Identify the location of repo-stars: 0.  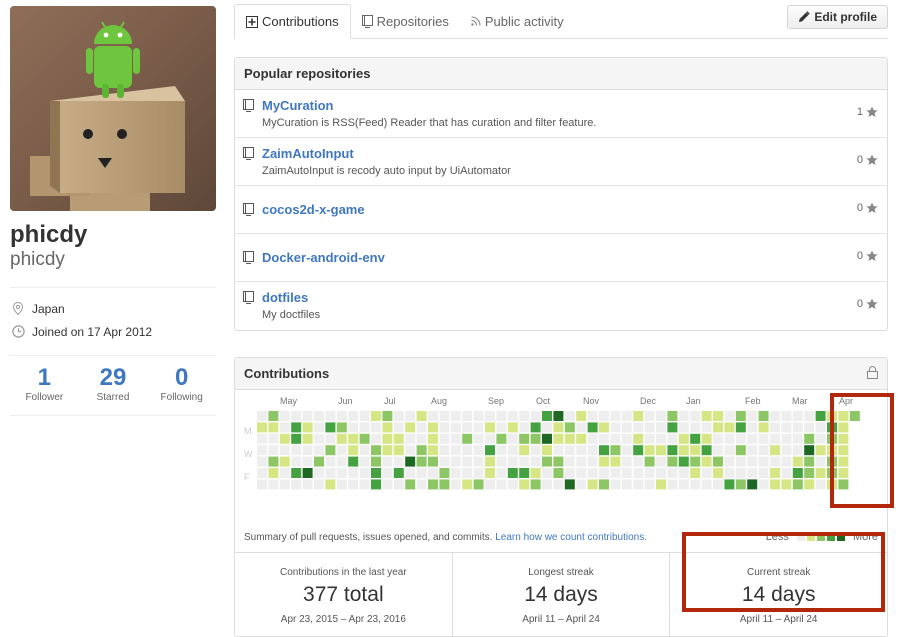
(867, 208).